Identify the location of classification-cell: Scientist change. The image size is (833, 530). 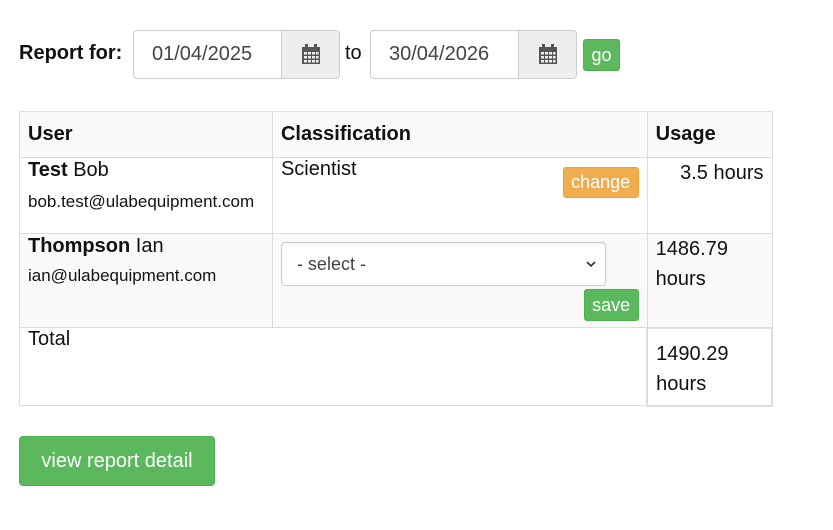
(459, 195).